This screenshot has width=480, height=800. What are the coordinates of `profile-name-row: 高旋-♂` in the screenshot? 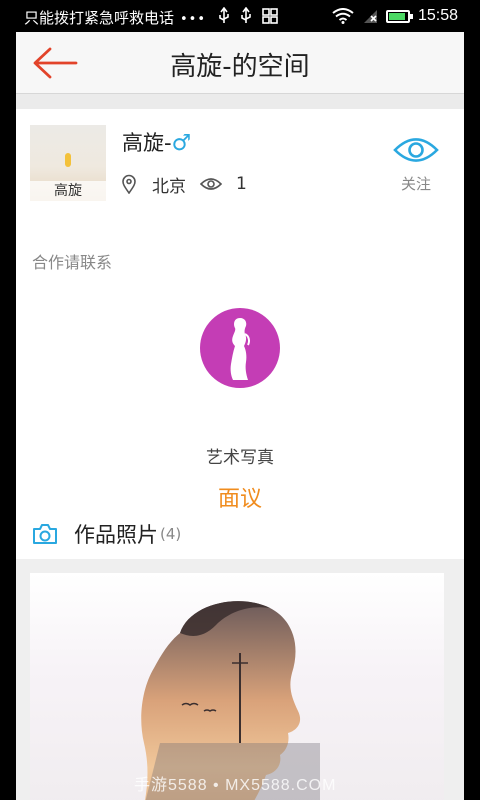 It's located at (156, 142).